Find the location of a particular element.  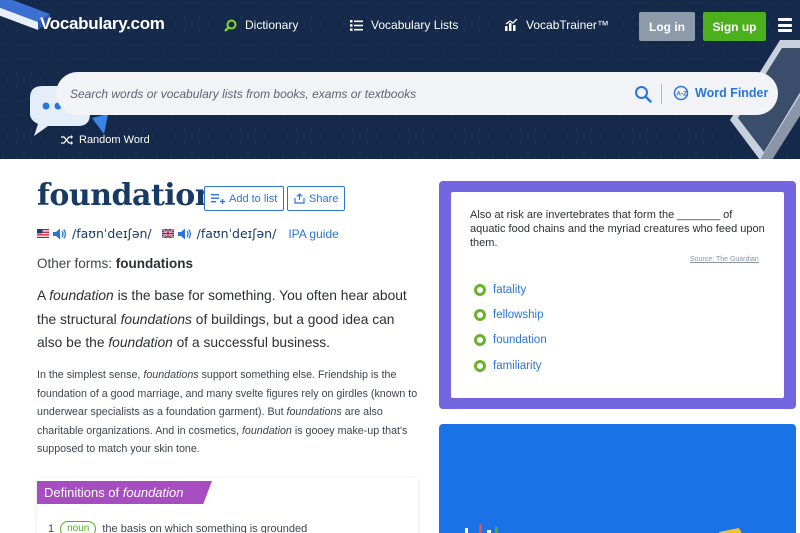

quiz-option: familiarity is located at coordinates (508, 366).